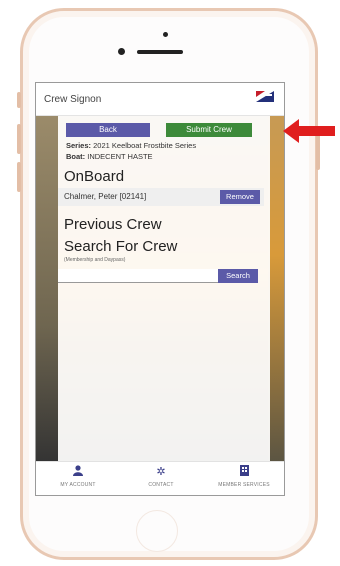 The image size is (340, 566). What do you see at coordinates (209, 130) in the screenshot?
I see `submit-crew-button: Submit Crew` at bounding box center [209, 130].